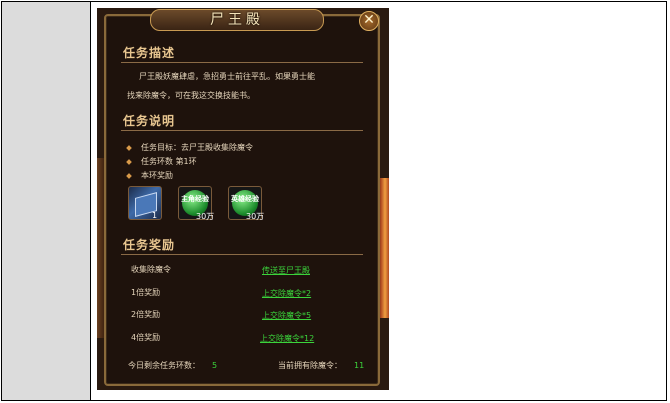 This screenshot has height=403, width=670. Describe the element at coordinates (195, 199) in the screenshot. I see `hero-exp-label: 主角经验` at that location.